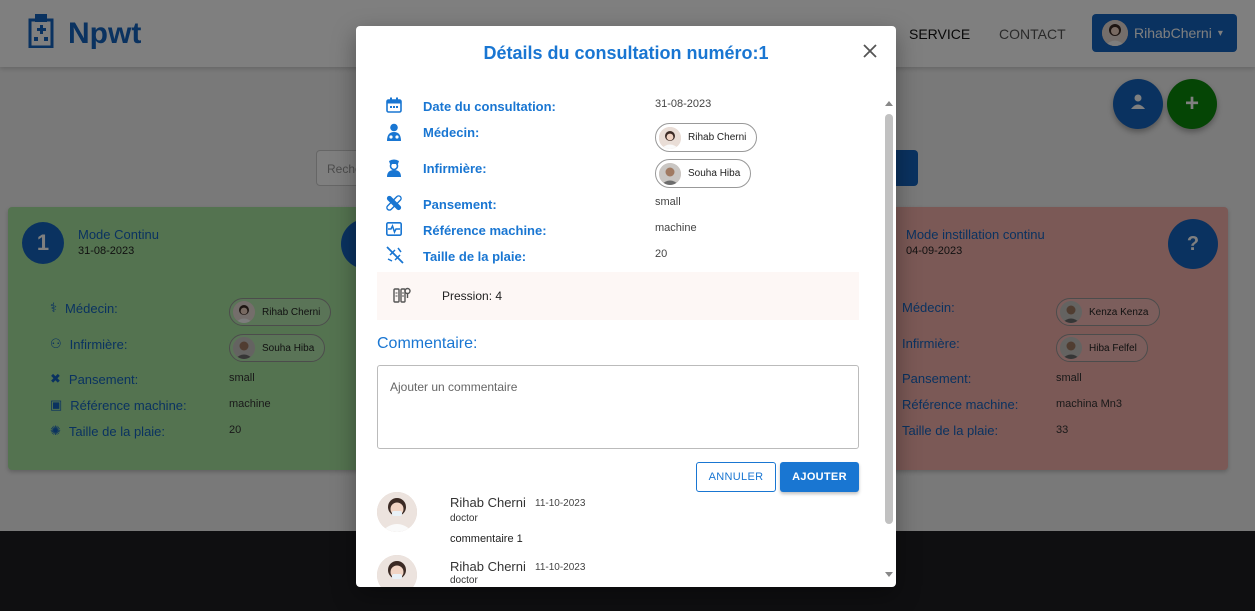 The width and height of the screenshot is (1255, 611). I want to click on comment-text: commentaire 1, so click(486, 539).